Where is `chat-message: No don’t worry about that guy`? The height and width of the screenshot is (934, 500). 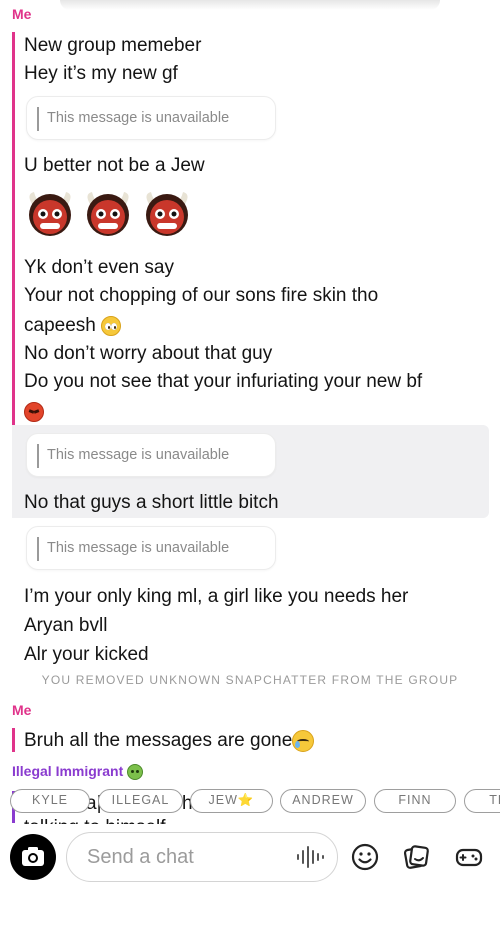
chat-message: No don’t worry about that guy is located at coordinates (148, 354).